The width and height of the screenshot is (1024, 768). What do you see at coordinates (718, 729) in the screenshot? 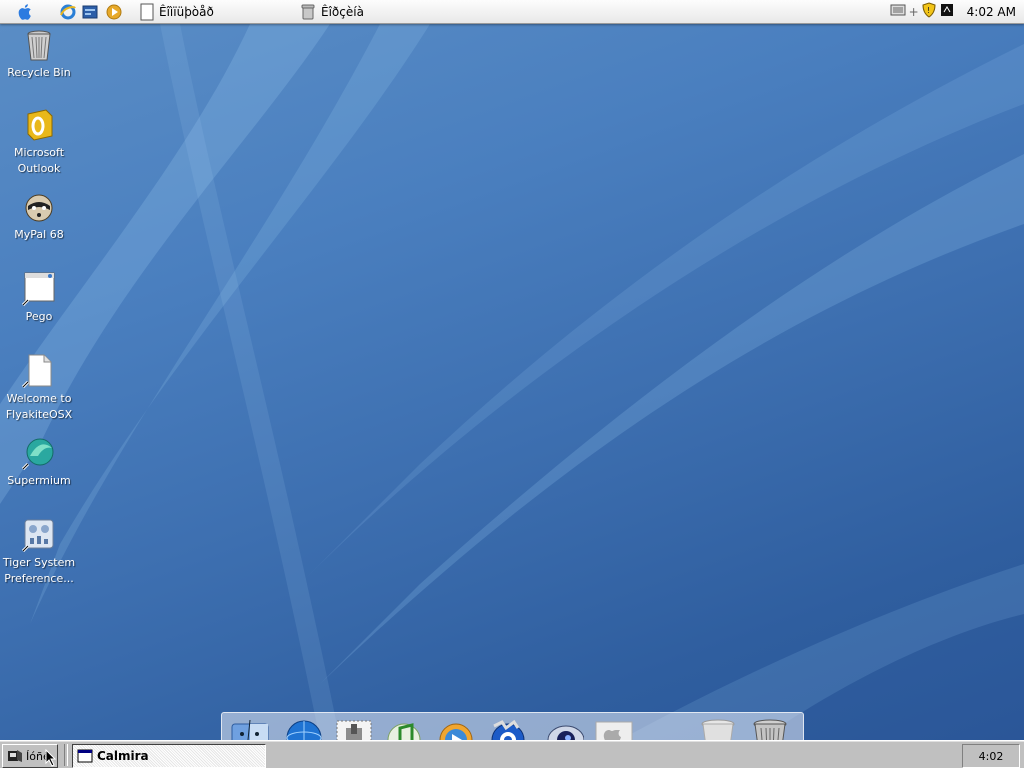
I see `dock-recycle-icon` at bounding box center [718, 729].